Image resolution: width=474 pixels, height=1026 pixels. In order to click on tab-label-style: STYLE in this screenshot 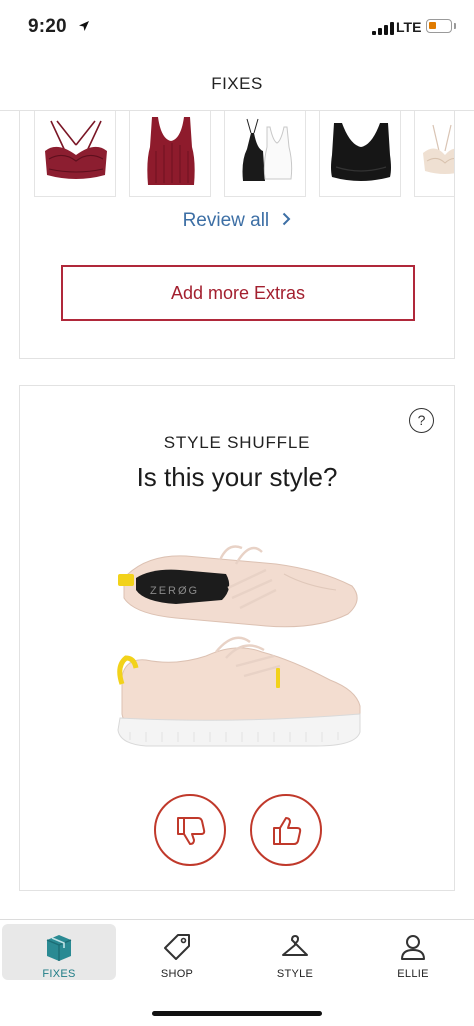, I will do `click(295, 974)`.